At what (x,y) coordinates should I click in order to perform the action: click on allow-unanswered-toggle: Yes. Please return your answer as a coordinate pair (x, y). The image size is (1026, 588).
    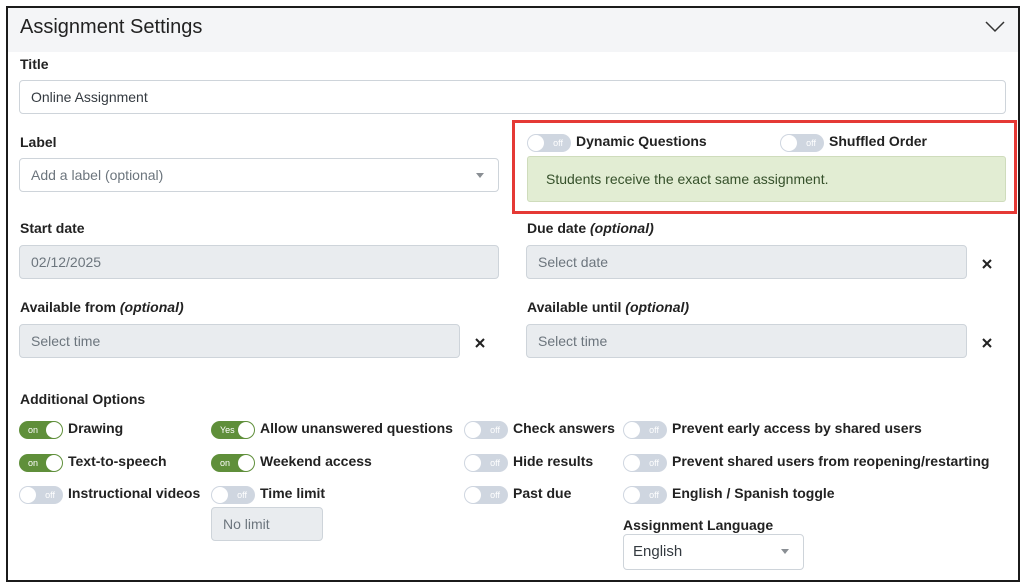
    Looking at the image, I should click on (233, 430).